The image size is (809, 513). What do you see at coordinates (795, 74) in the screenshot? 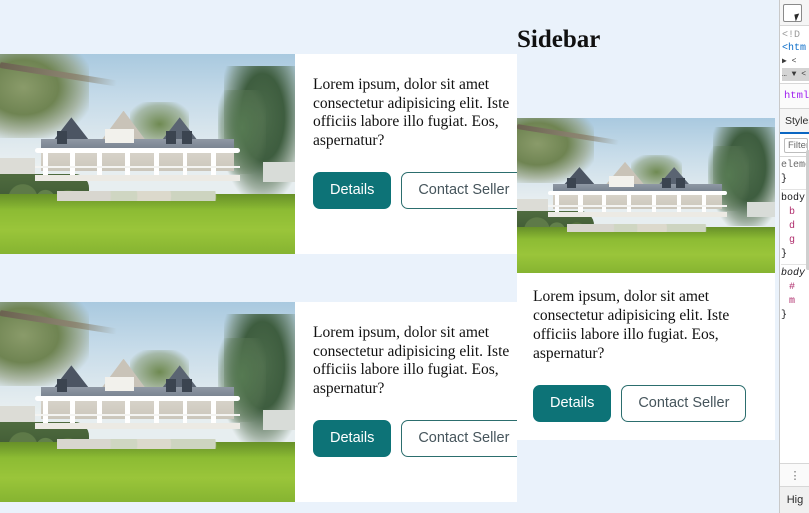
I see `markup-line-selected: … ▼ <` at bounding box center [795, 74].